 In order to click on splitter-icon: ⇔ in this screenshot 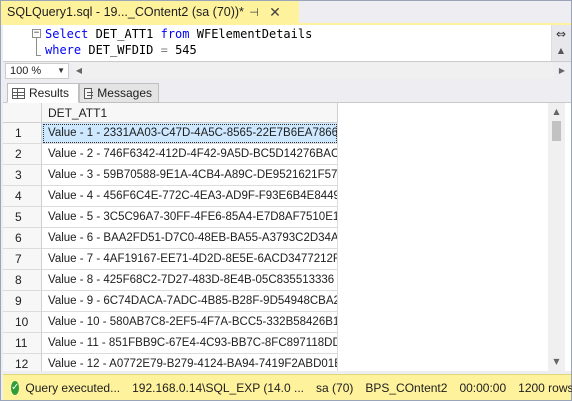, I will do `click(561, 34)`.